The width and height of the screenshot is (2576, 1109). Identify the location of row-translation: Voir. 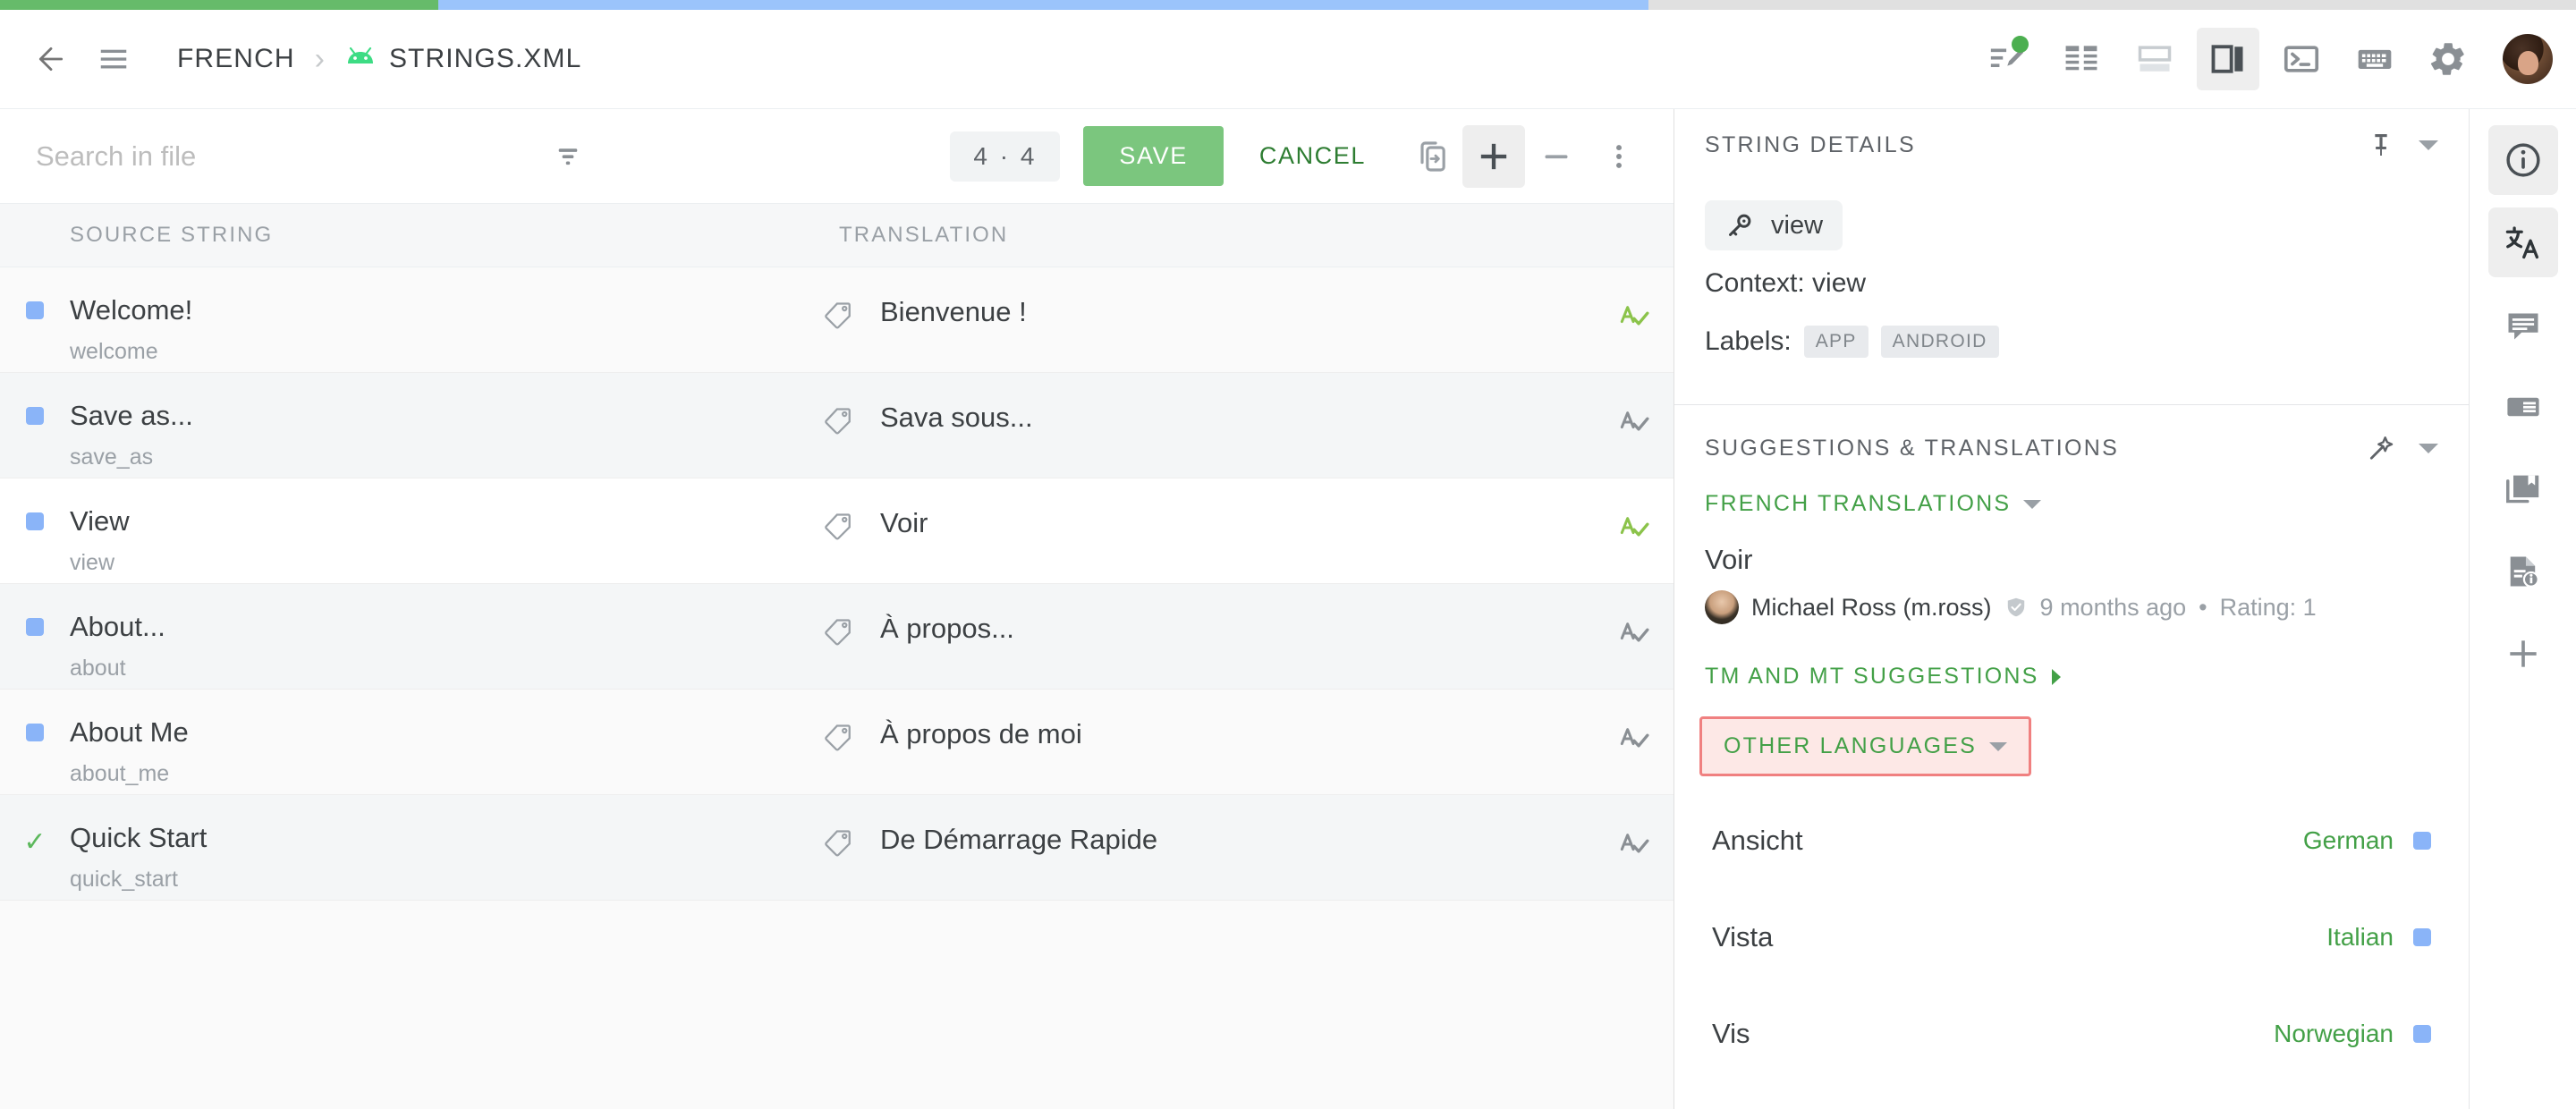
(1232, 509).